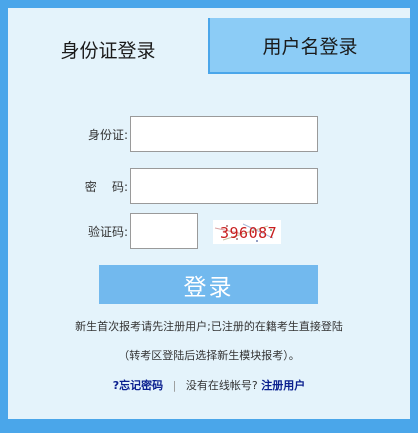 The image size is (418, 433). I want to click on notice-line-2: （转考区登陆后选择新生模块报考）。, so click(209, 355).